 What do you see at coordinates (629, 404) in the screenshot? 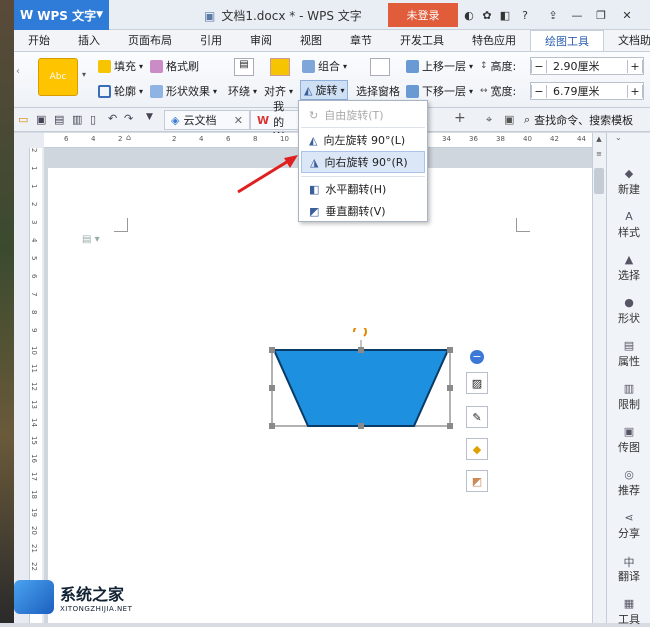
I see `panel-item-label: 限制` at bounding box center [629, 404].